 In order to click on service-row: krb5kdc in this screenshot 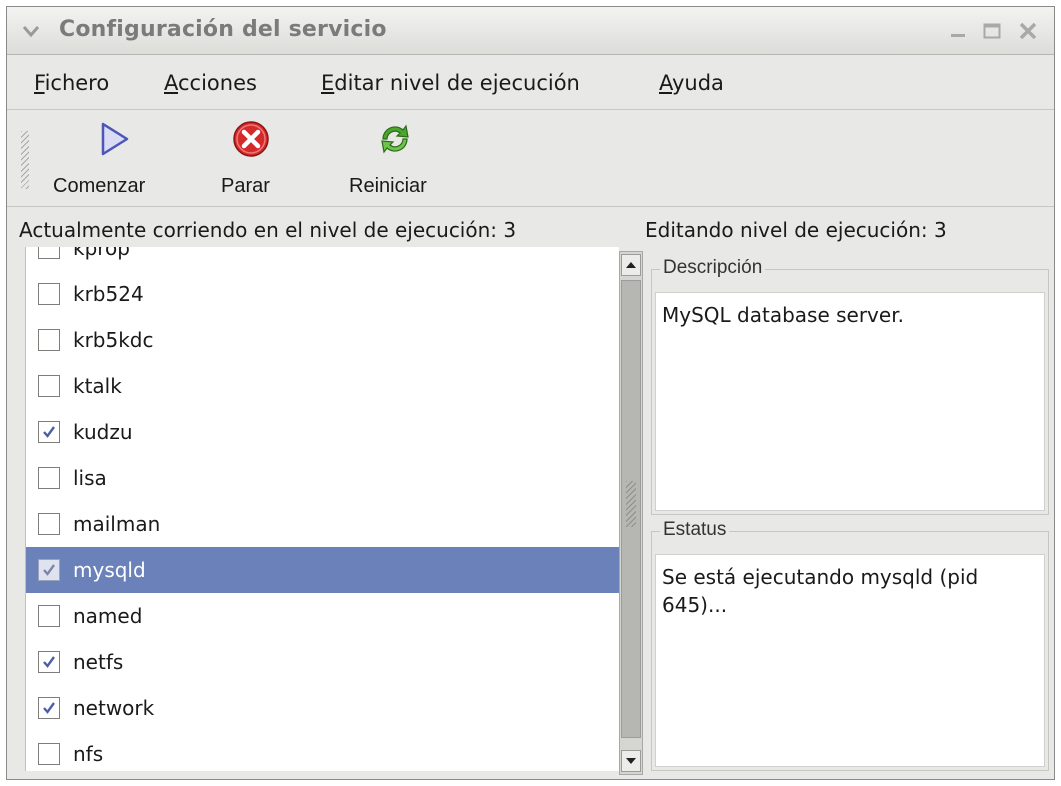, I will do `click(322, 340)`.